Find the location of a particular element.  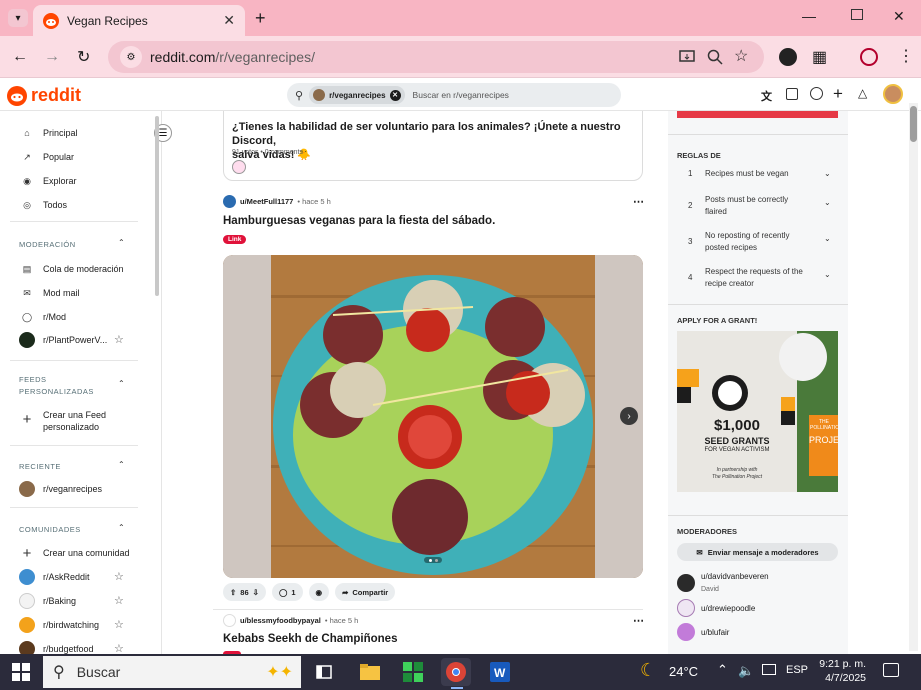

taskbar-clock: 9:21 p. m. 4/7/2025 is located at coordinates (840, 671).